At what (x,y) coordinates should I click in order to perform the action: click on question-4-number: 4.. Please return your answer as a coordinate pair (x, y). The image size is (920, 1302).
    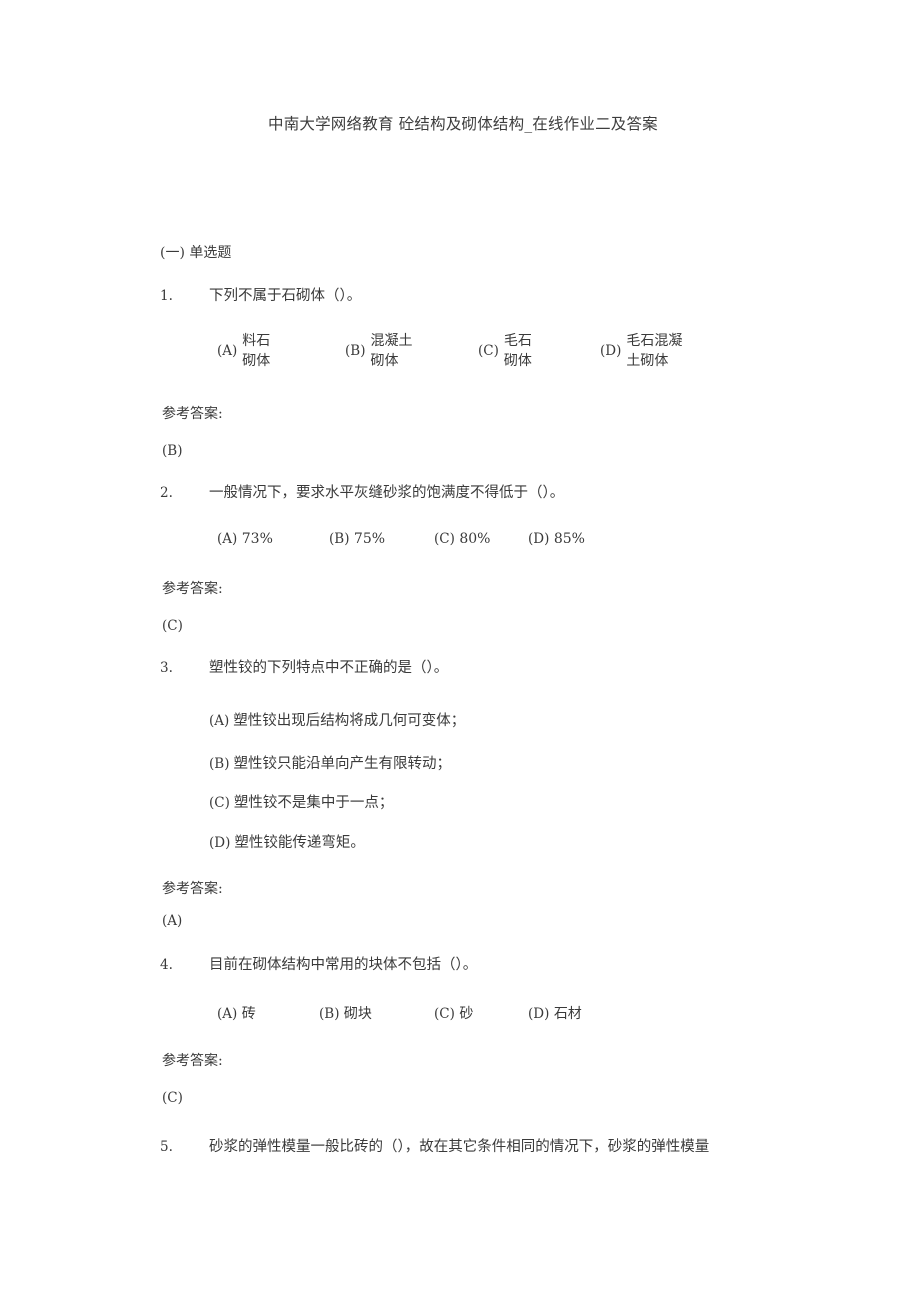
    Looking at the image, I should click on (166, 965).